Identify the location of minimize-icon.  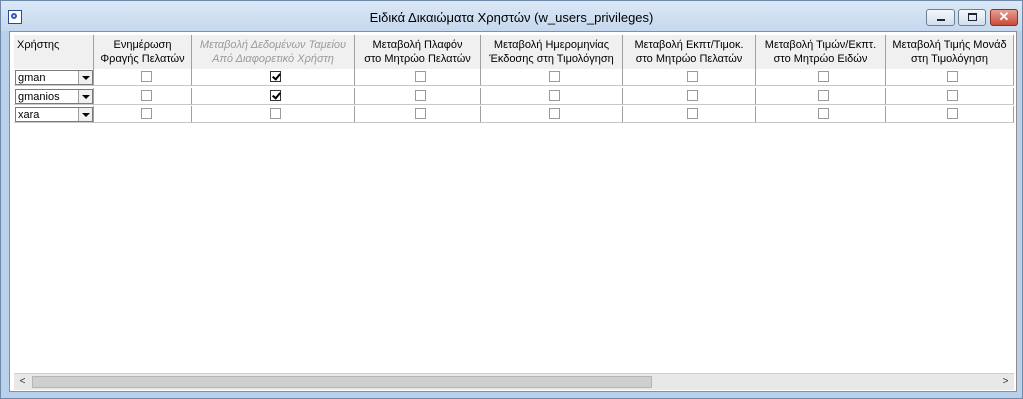
(941, 20).